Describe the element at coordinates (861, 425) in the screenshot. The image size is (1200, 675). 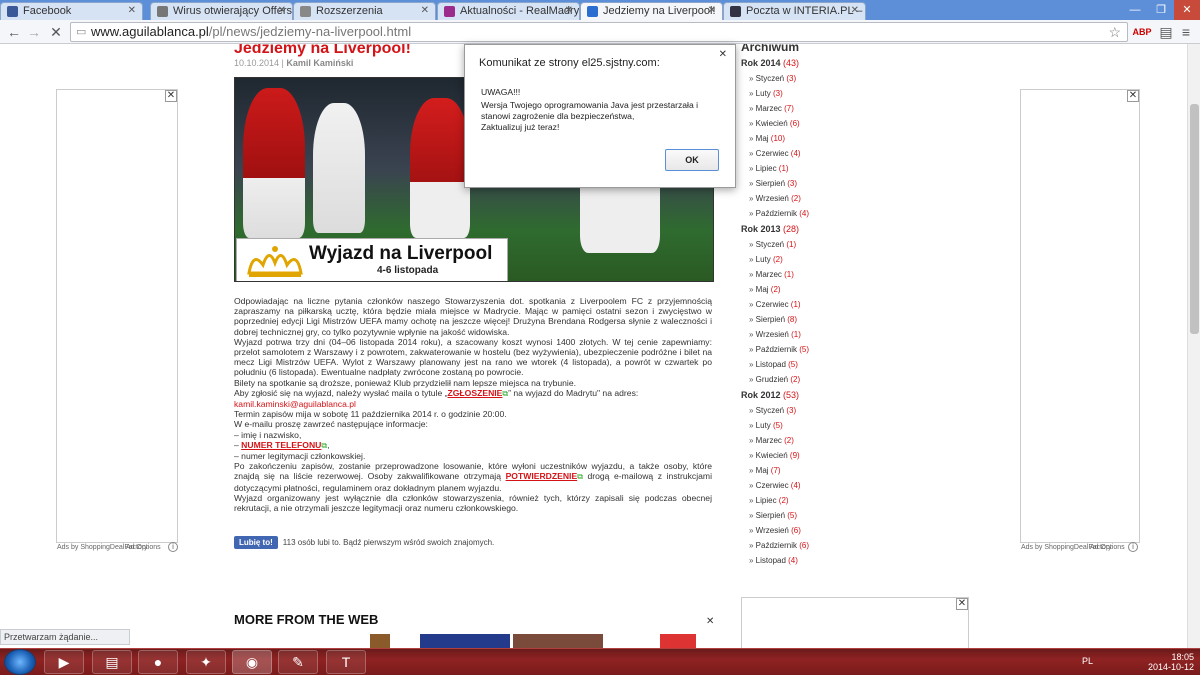
I see `archive-month: Luty (5)` at that location.